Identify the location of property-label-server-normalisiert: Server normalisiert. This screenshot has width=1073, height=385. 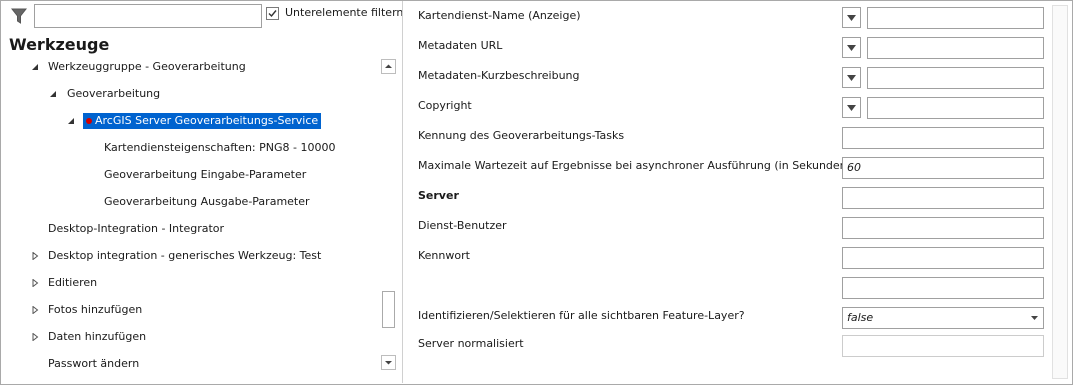
(471, 343).